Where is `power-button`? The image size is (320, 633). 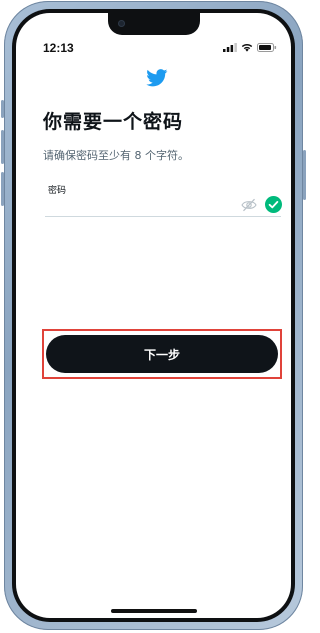 power-button is located at coordinates (304, 175).